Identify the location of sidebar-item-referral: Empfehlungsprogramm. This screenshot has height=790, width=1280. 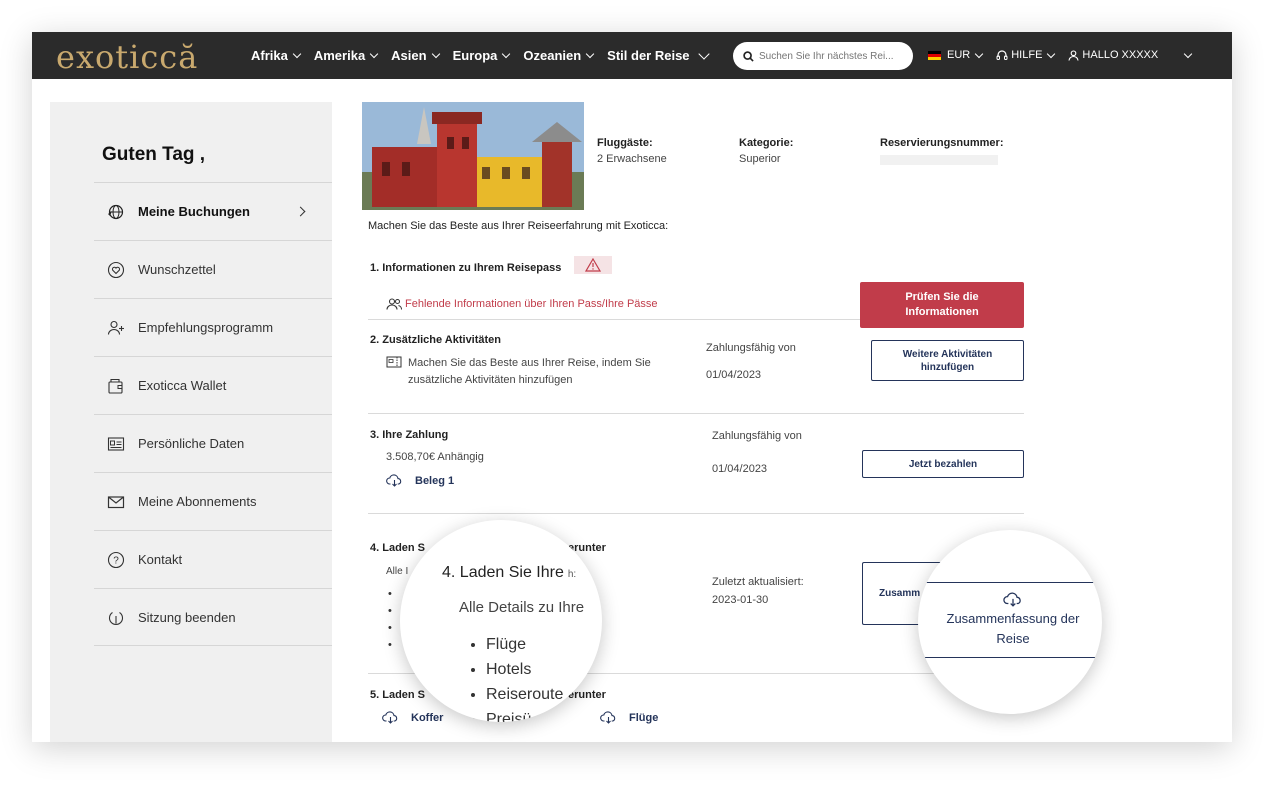
(213, 327).